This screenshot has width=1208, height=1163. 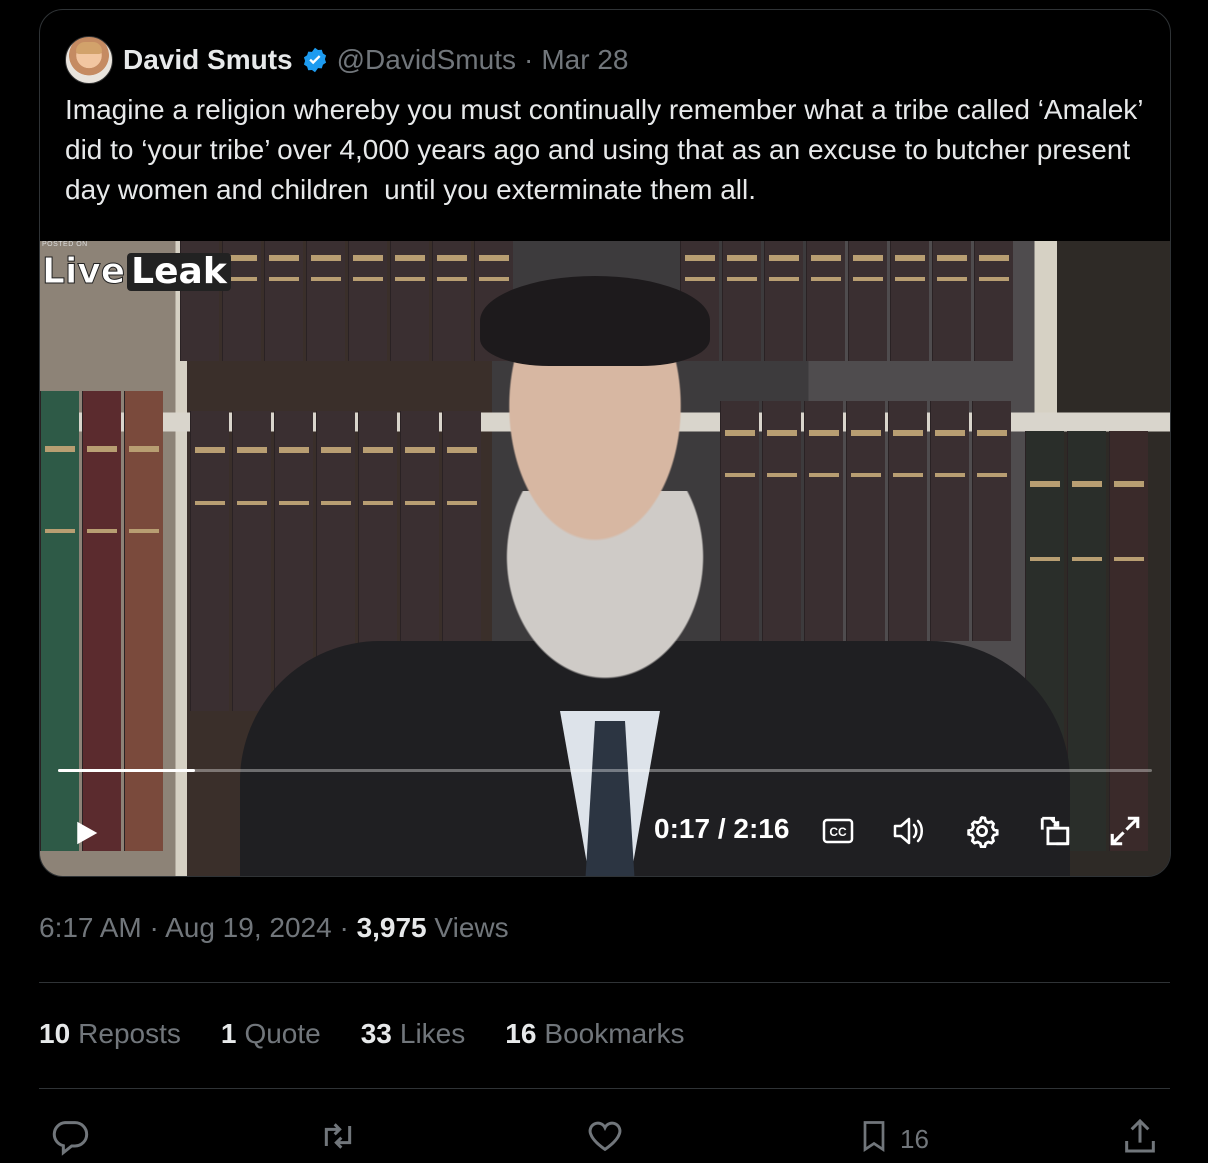 I want to click on watermark-leak: Leak, so click(x=179, y=272).